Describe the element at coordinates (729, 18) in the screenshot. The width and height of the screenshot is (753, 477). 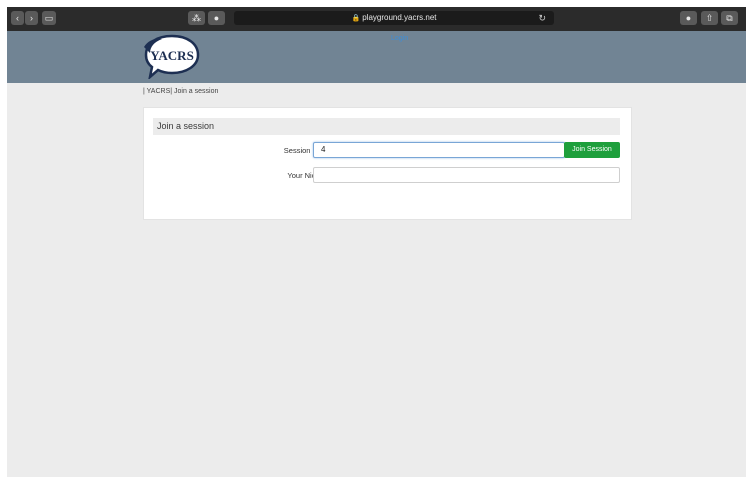
I see `tabs-icon: ⧉` at that location.